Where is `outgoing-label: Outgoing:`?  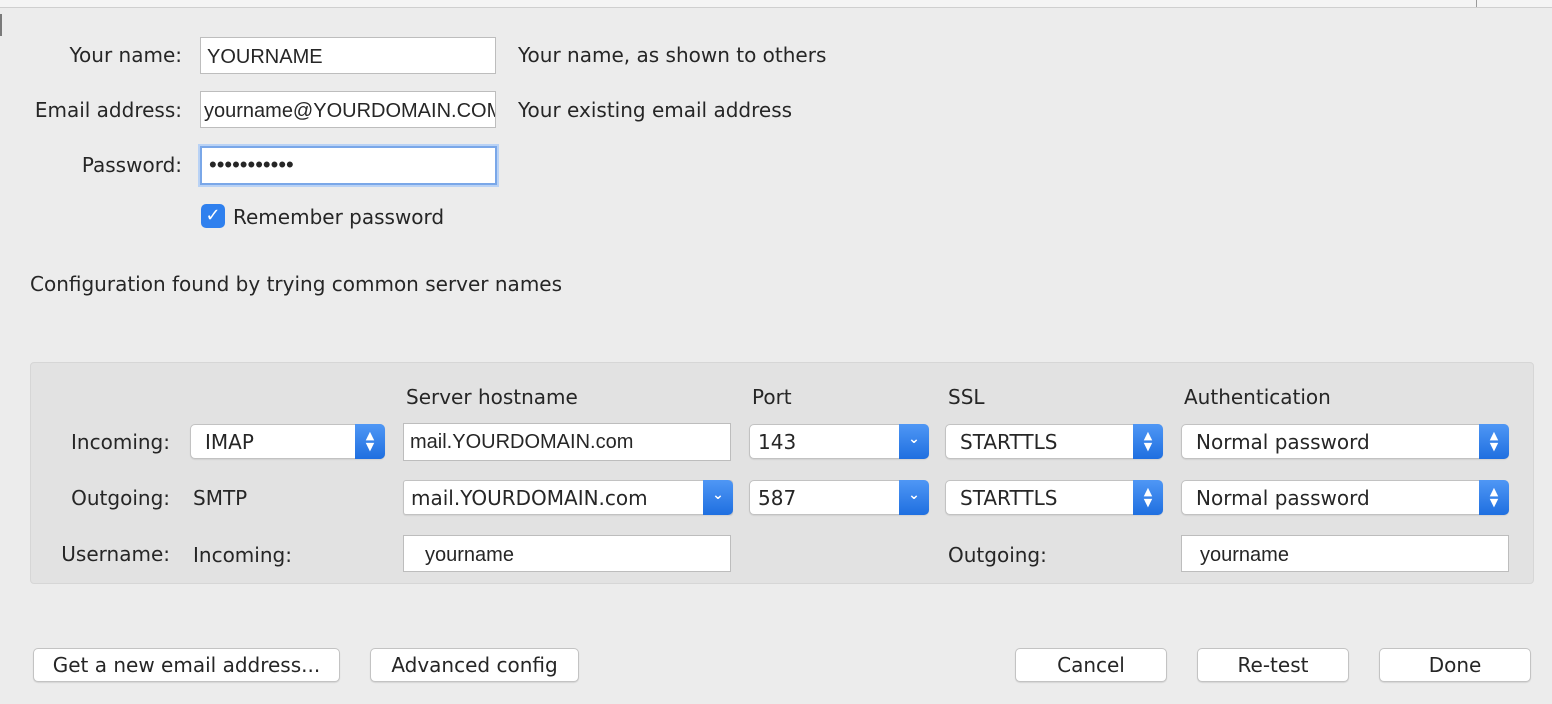
outgoing-label: Outgoing: is located at coordinates (120, 498).